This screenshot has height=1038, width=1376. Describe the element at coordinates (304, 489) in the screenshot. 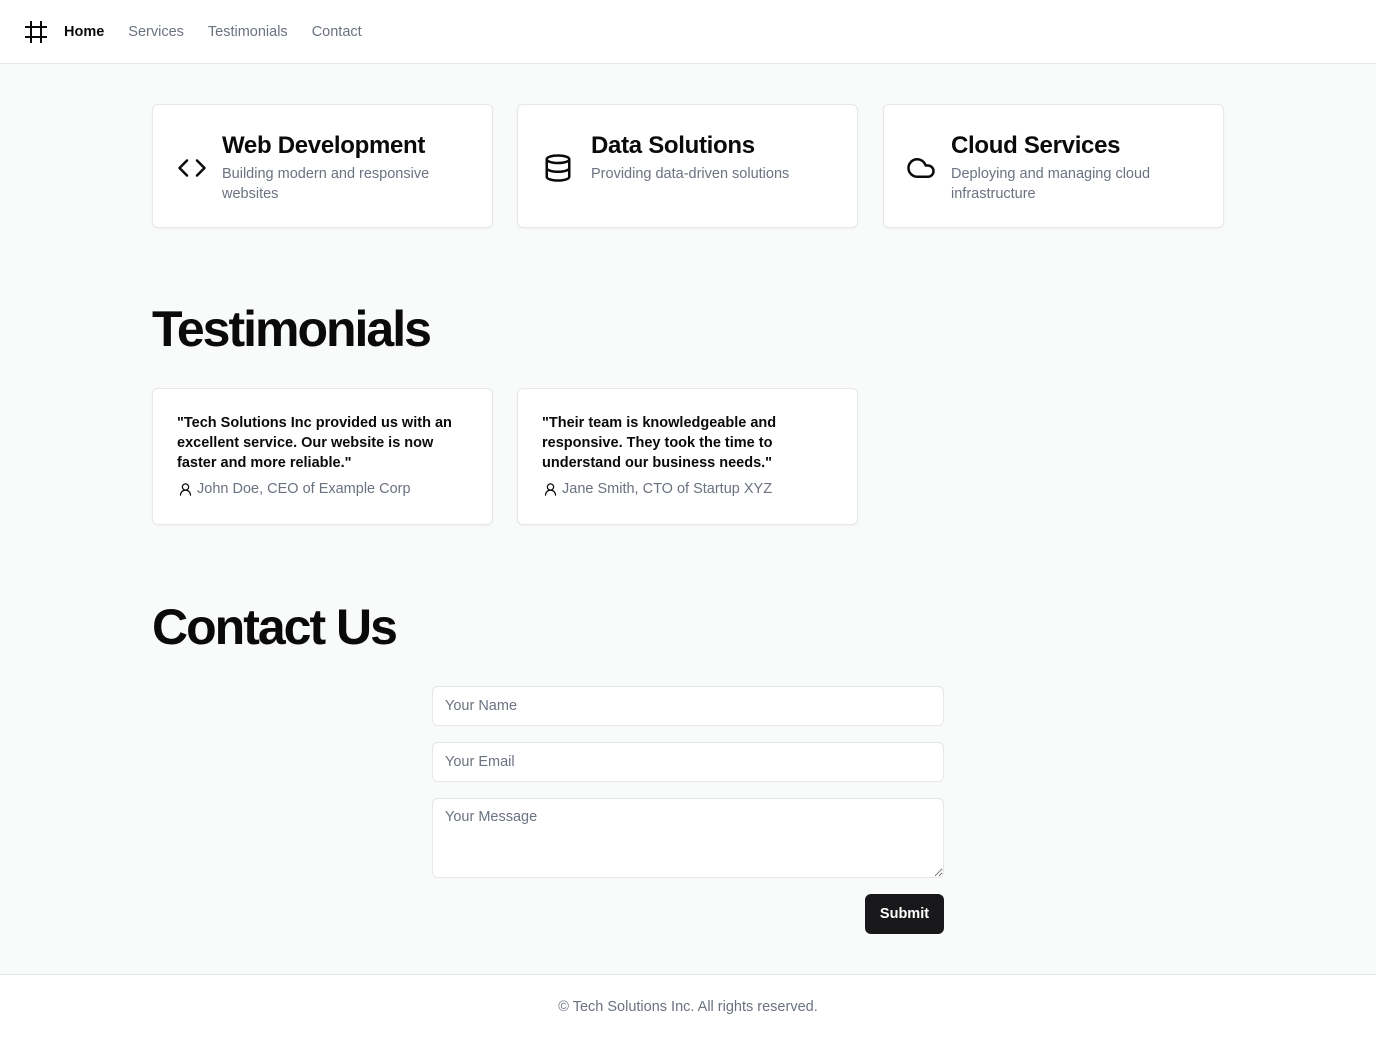

I see `testimonial-author-name: John Doe, CEO of Example Corp` at that location.